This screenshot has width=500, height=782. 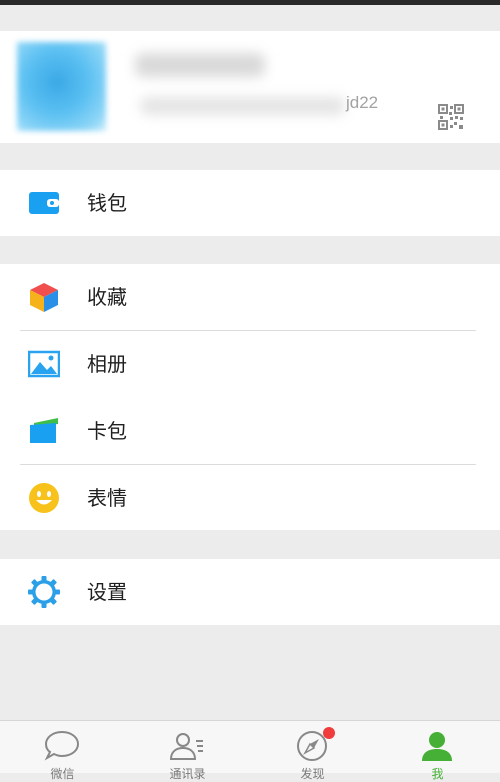 What do you see at coordinates (107, 592) in the screenshot?
I see `menu-label-settings: 设置` at bounding box center [107, 592].